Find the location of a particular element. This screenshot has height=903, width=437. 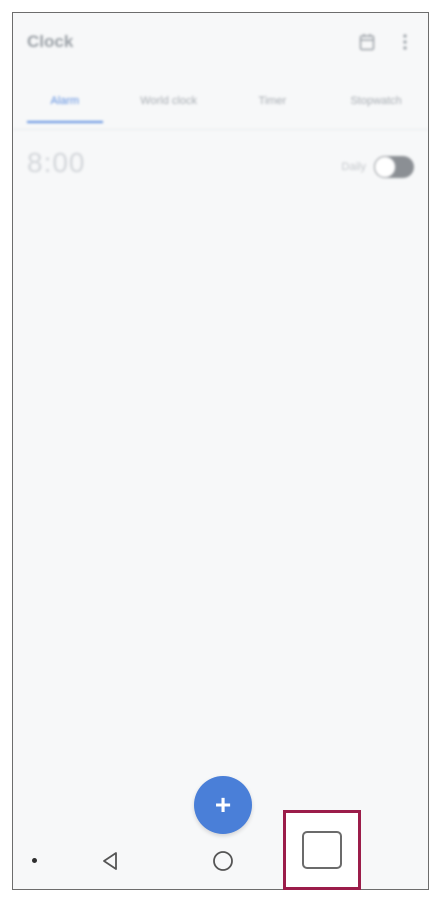

tab-world-clock-label: World clock is located at coordinates (168, 101).